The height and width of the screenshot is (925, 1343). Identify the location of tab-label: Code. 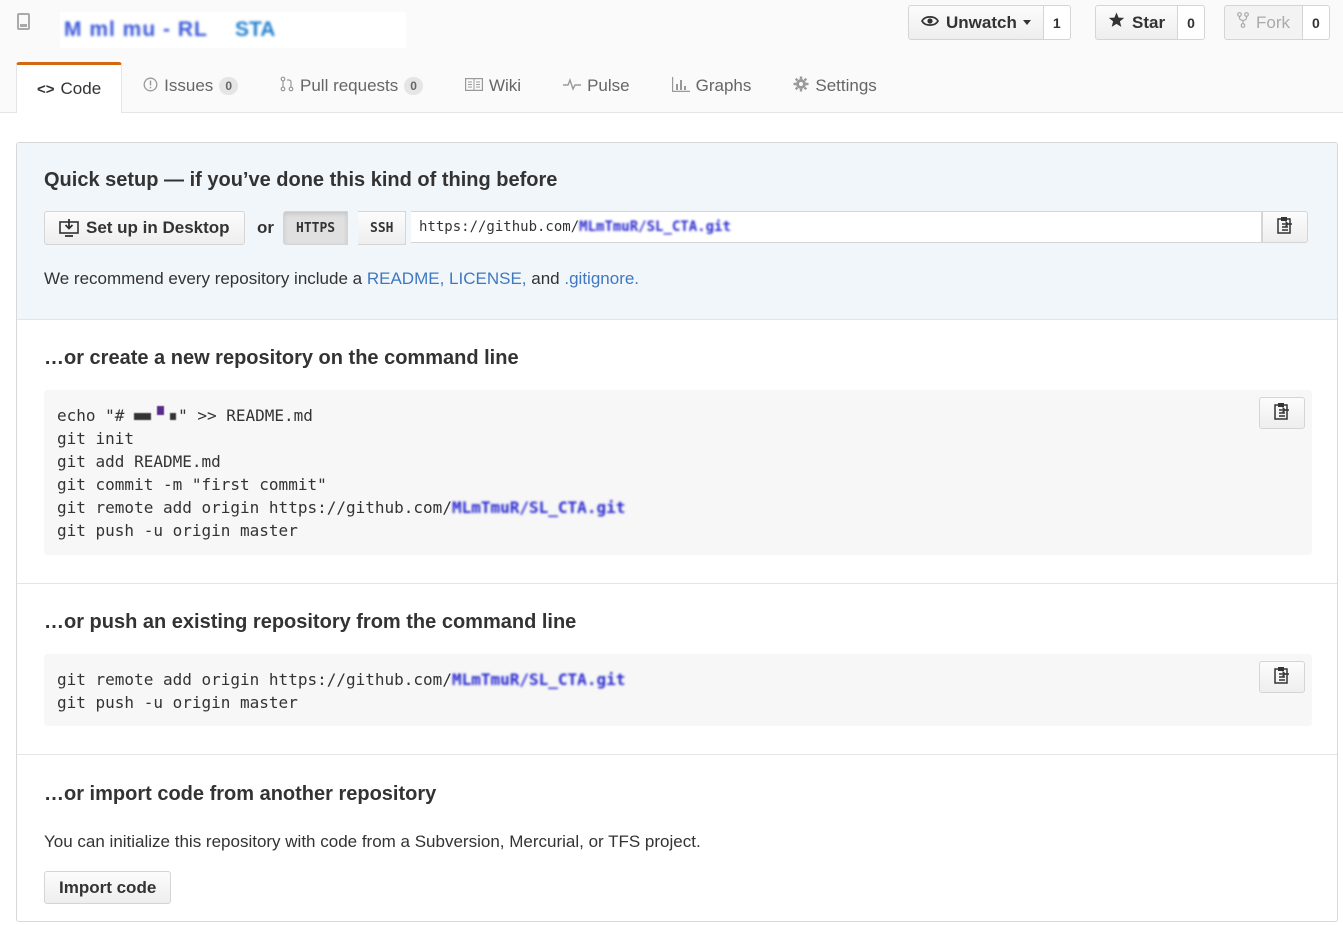
(81, 88).